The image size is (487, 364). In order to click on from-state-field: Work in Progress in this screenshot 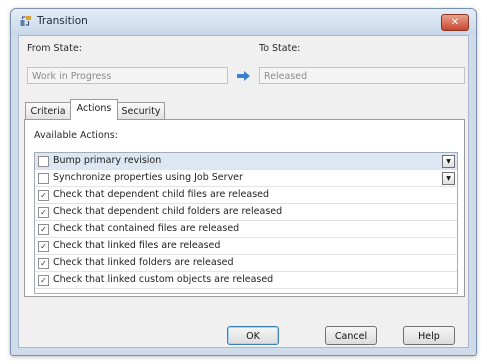, I will do `click(127, 75)`.